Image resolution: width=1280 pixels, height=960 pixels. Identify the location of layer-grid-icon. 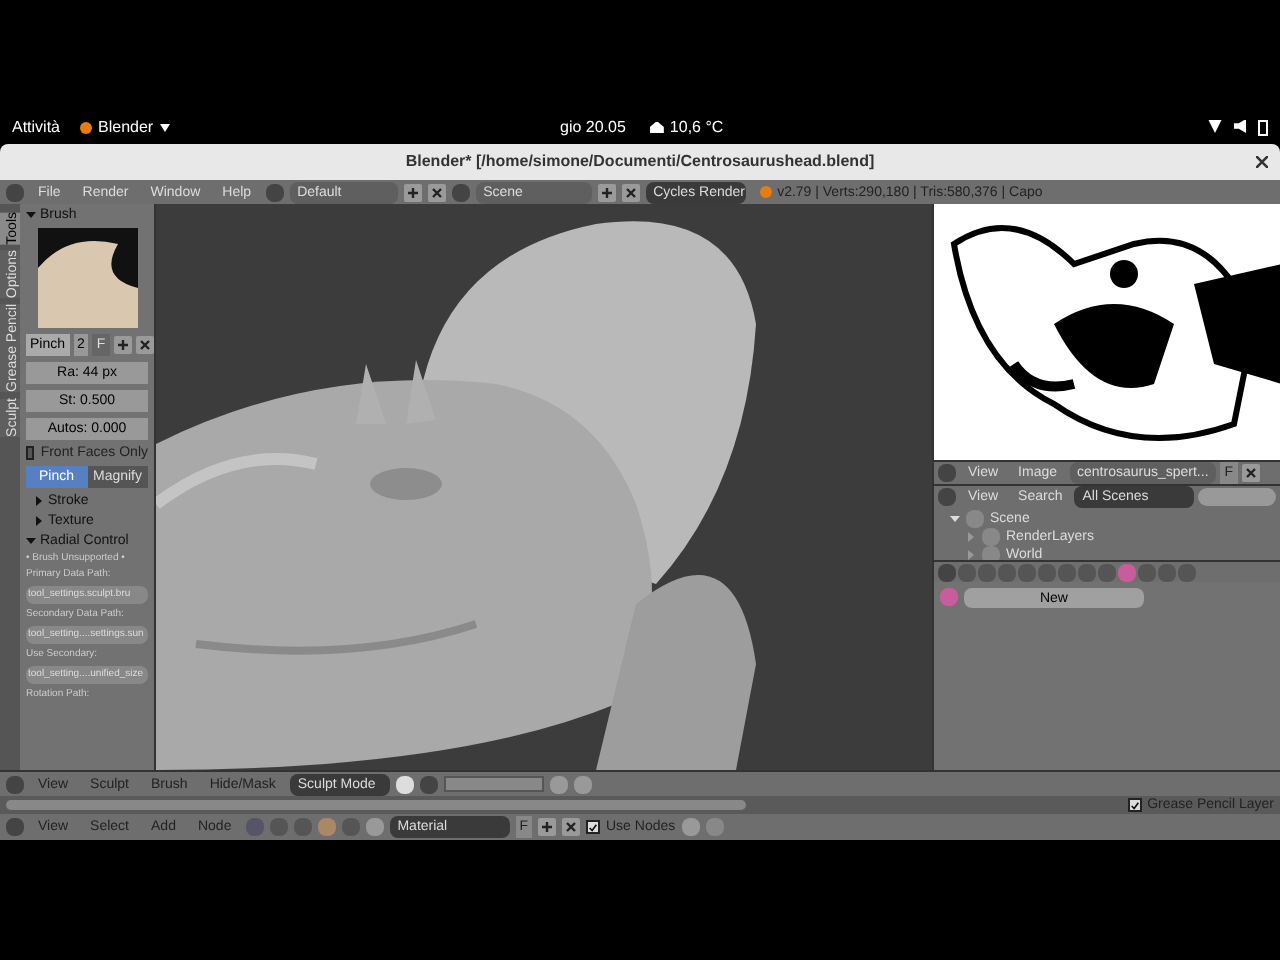
(493, 784).